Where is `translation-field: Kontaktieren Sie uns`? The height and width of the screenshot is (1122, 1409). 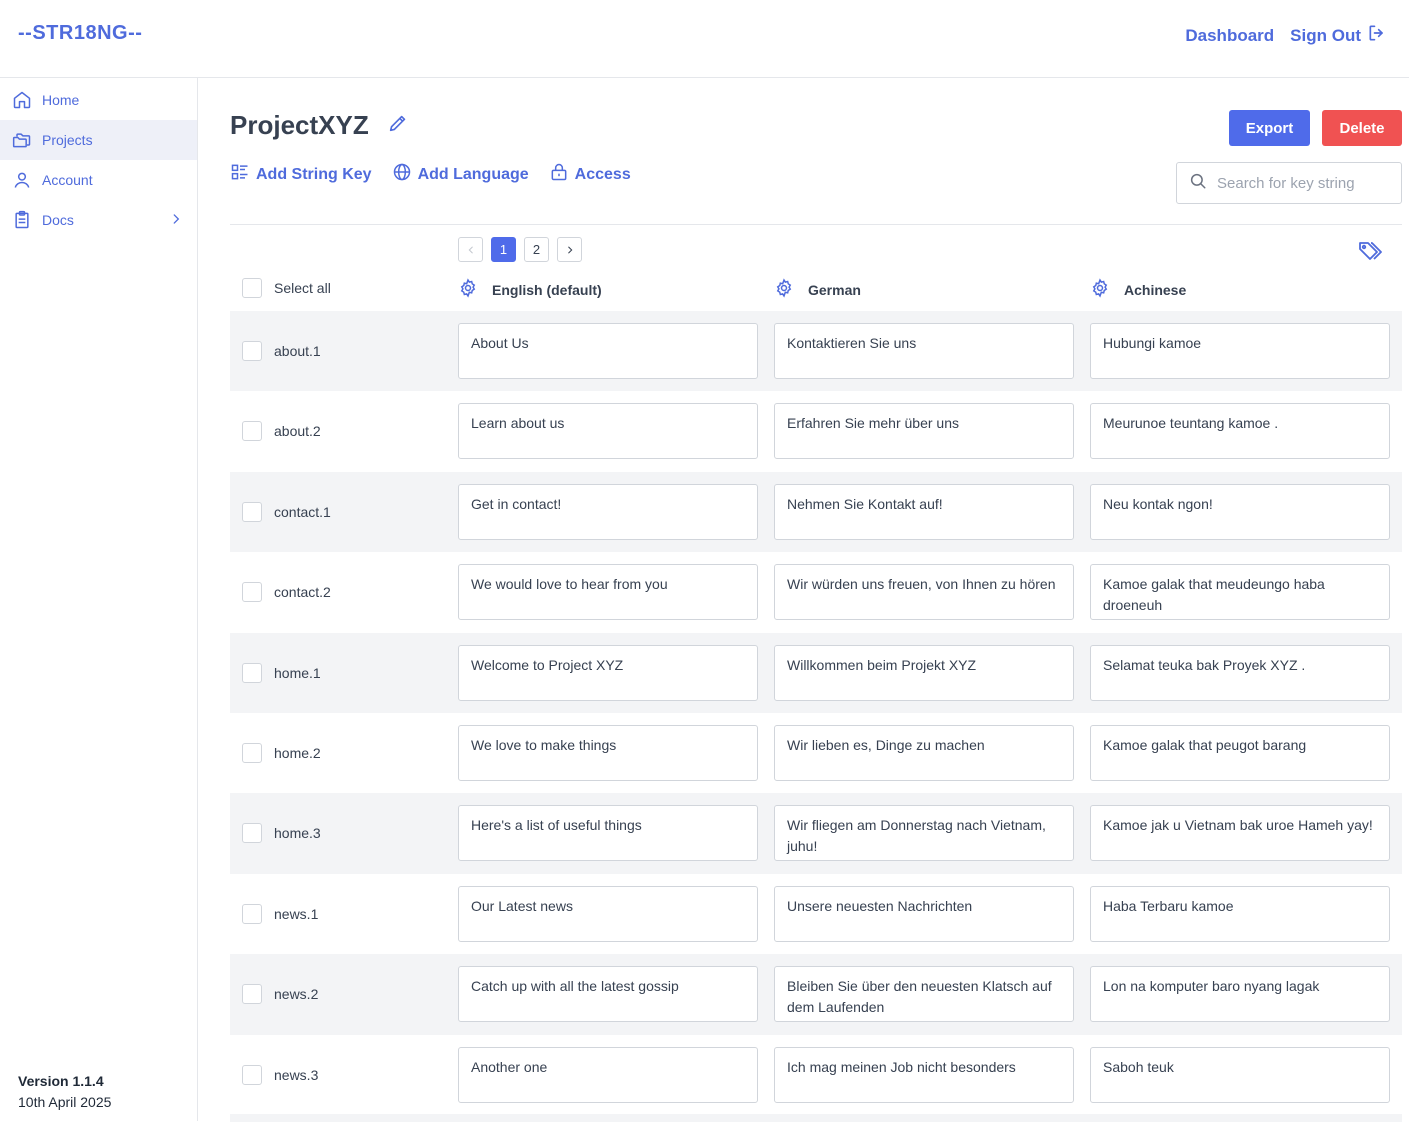
translation-field: Kontaktieren Sie uns is located at coordinates (924, 351).